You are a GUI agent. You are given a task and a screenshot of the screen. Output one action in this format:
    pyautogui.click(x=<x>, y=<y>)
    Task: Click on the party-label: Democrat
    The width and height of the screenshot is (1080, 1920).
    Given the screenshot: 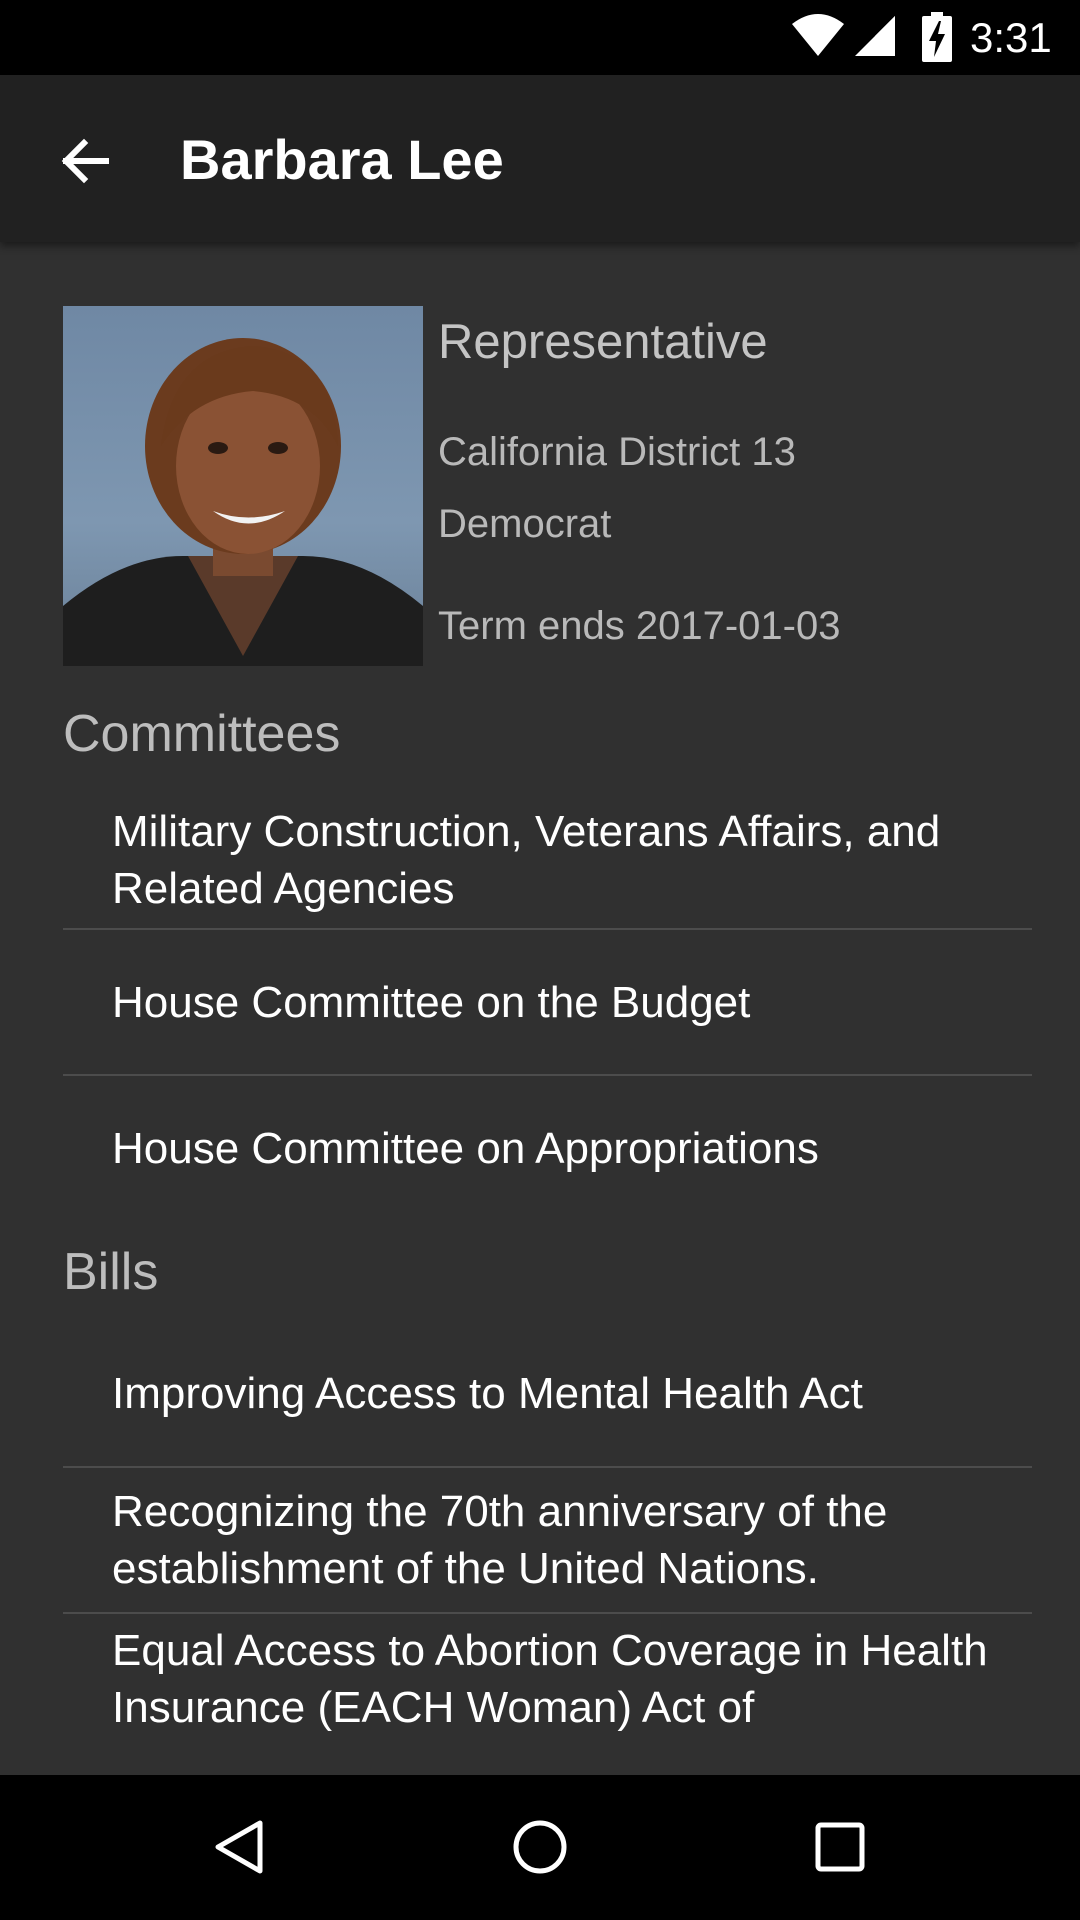 What is the action you would take?
    pyautogui.click(x=525, y=524)
    